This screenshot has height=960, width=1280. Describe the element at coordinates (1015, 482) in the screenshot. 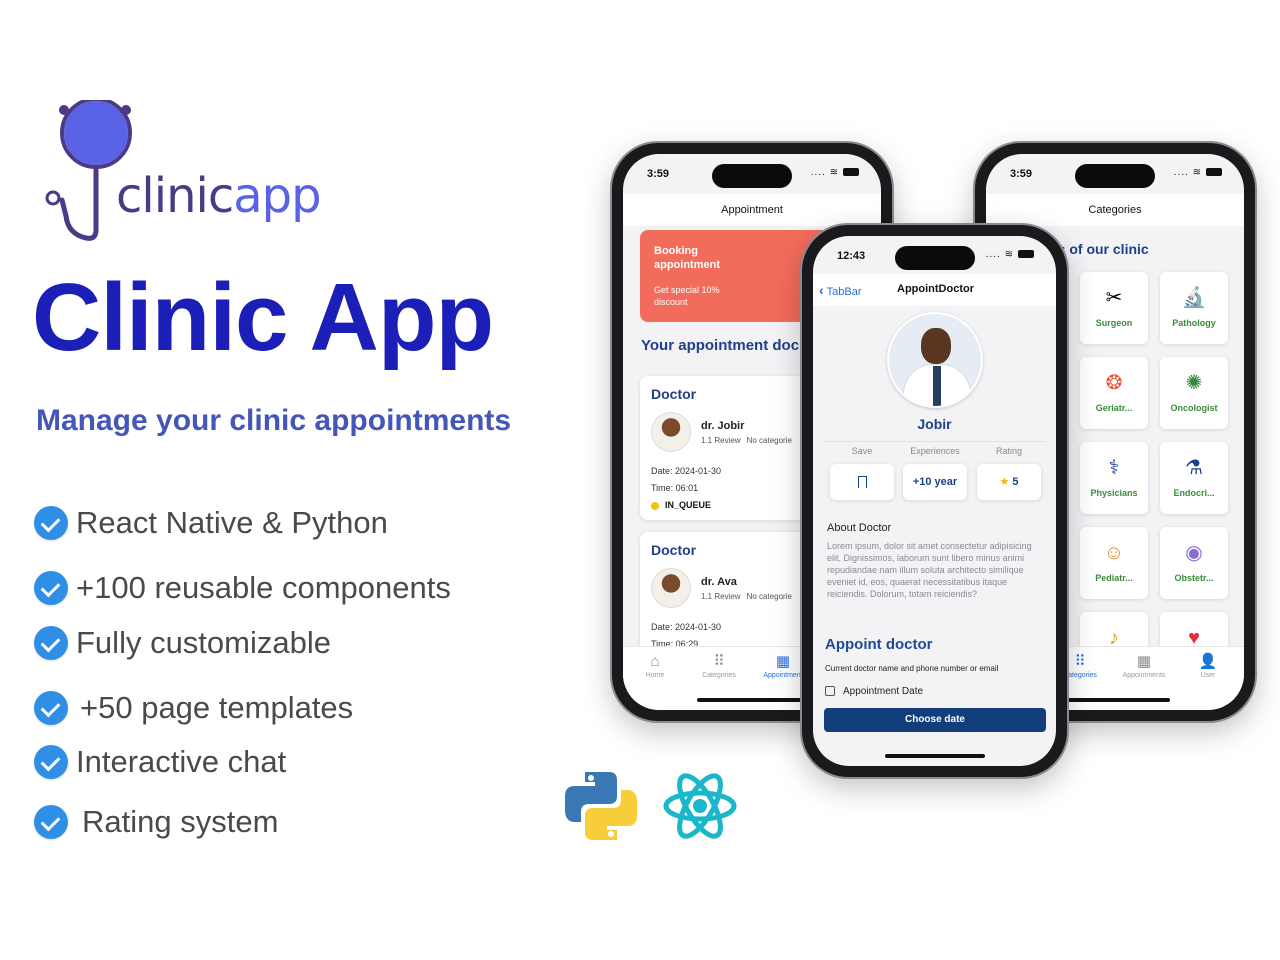

I see `rating-value: 5` at that location.